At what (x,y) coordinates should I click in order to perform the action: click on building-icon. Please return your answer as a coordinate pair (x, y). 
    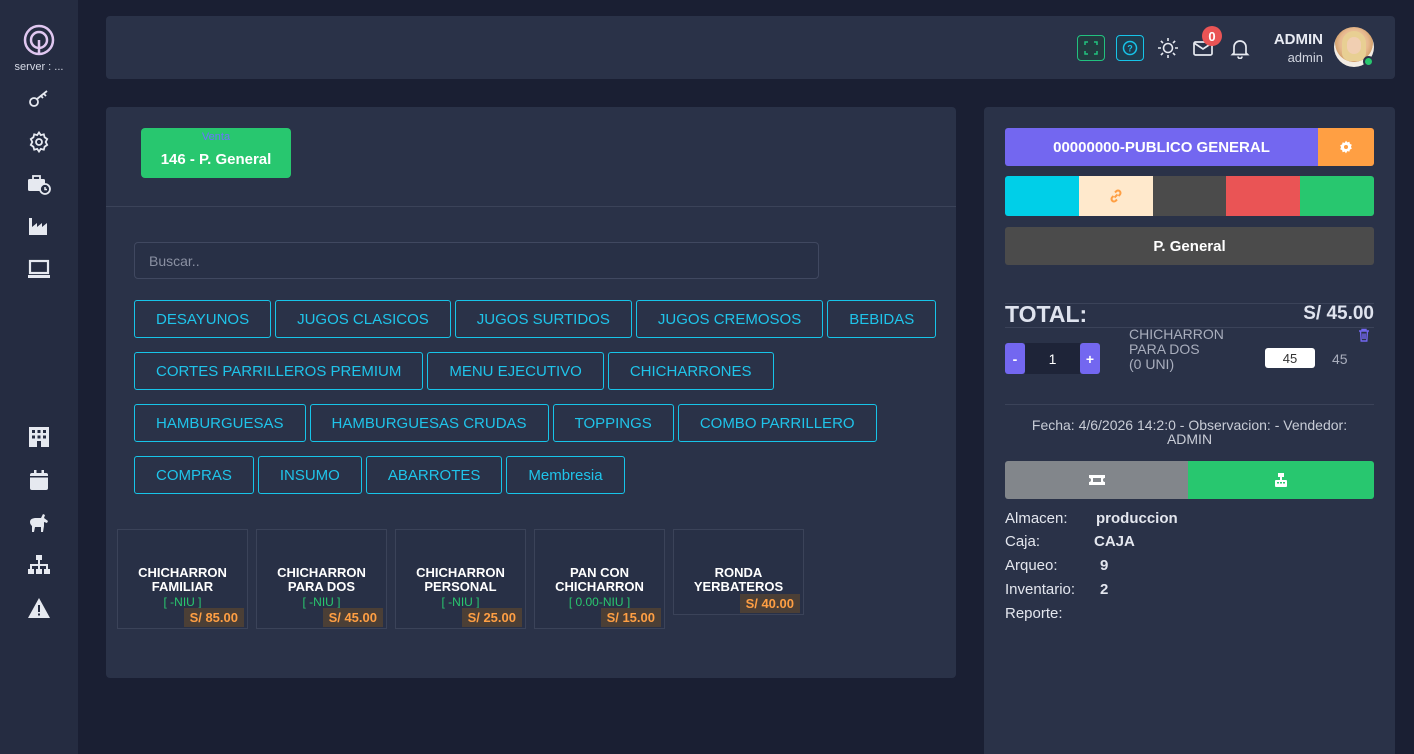
    Looking at the image, I should click on (39, 437).